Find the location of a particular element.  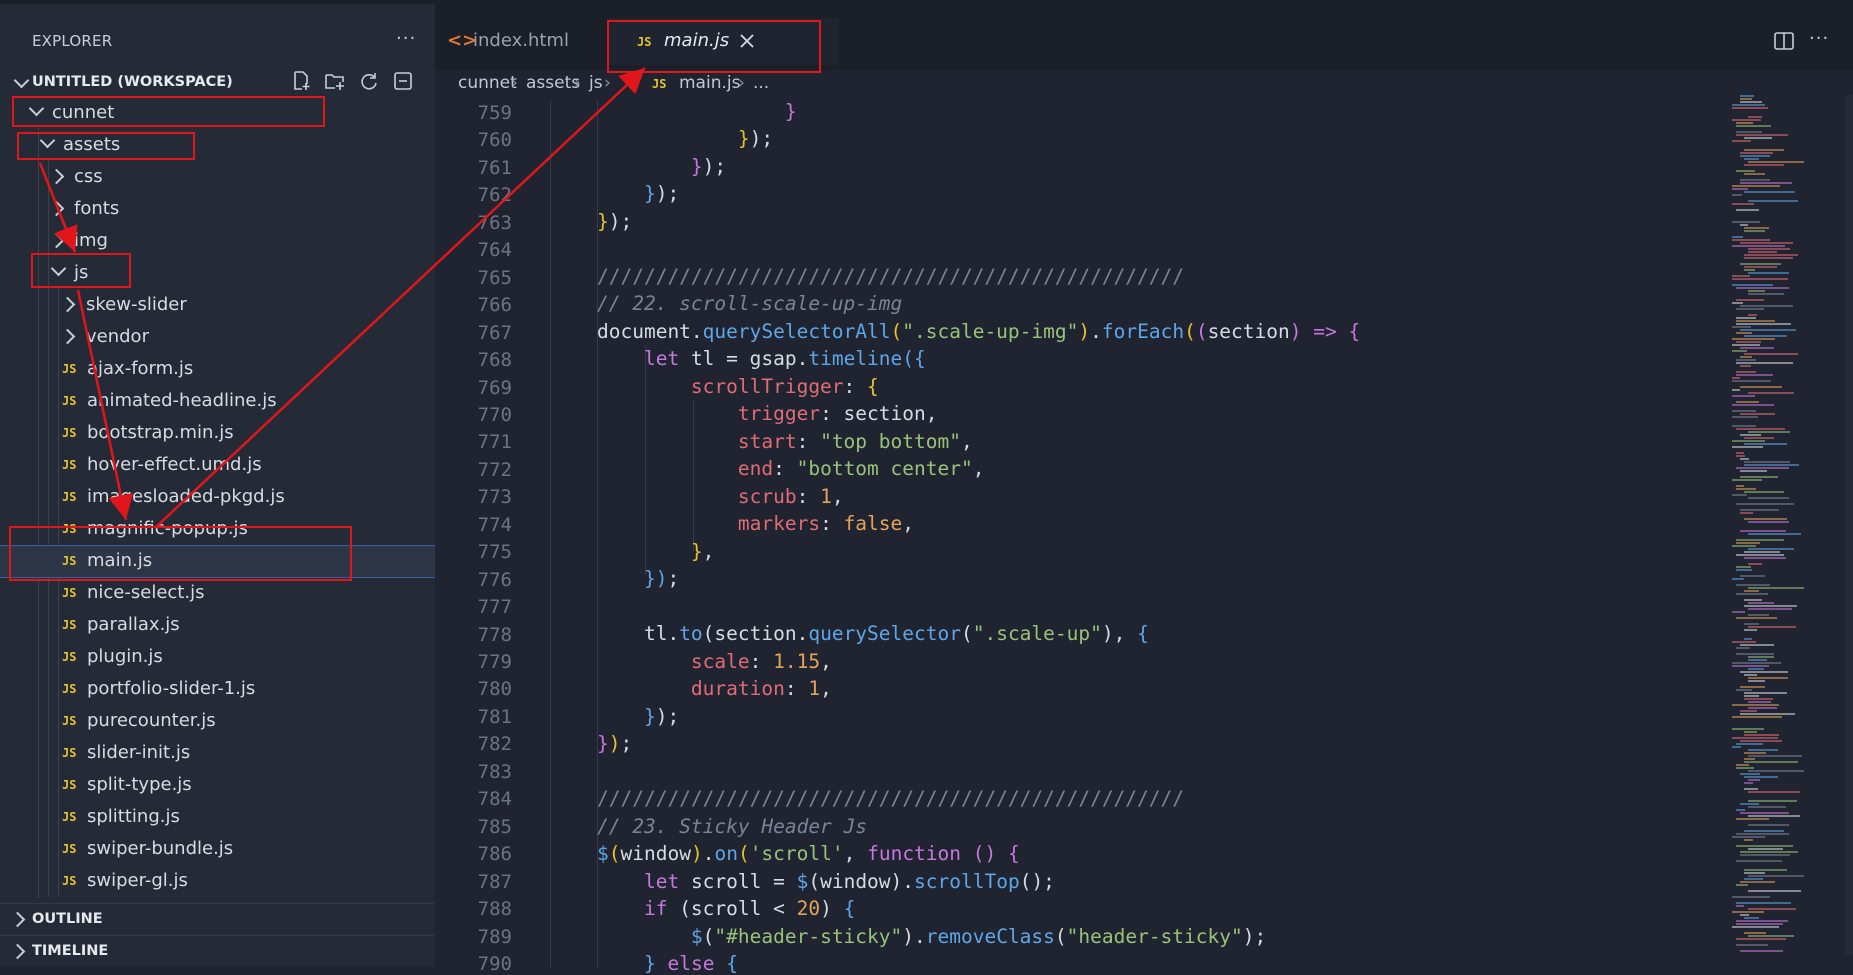

breadcrumb-item: main.js is located at coordinates (709, 83).